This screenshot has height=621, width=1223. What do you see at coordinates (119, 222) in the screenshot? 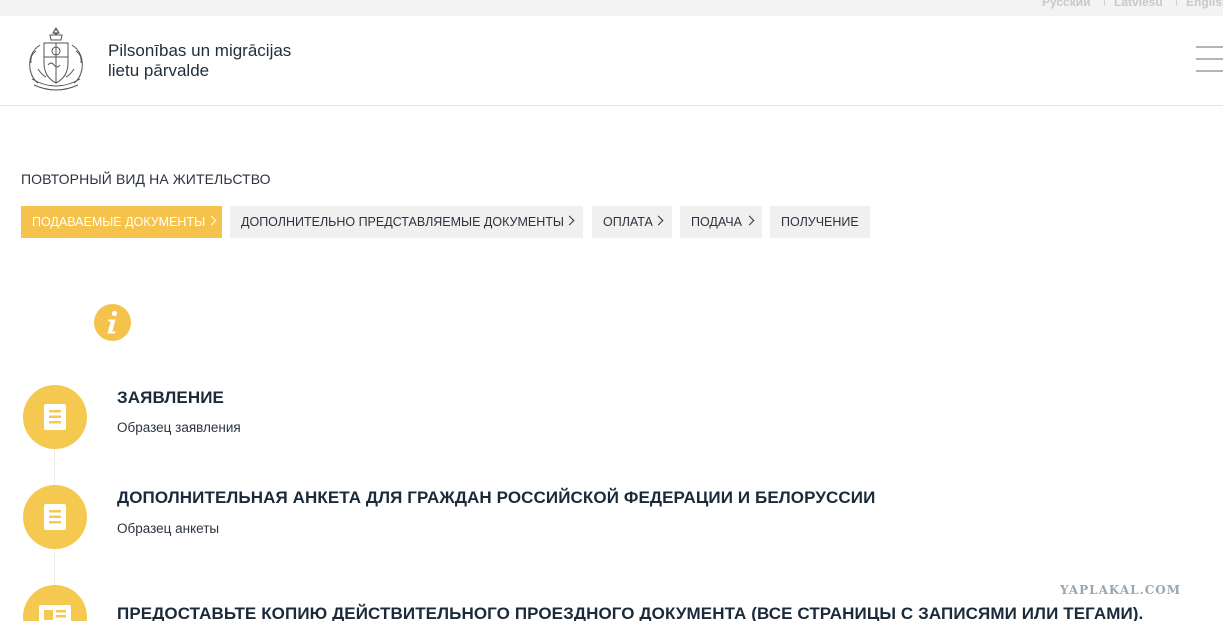
I see `tab-label: ПОДАВАЕМЫЕ ДОКУМЕНТЫ` at bounding box center [119, 222].